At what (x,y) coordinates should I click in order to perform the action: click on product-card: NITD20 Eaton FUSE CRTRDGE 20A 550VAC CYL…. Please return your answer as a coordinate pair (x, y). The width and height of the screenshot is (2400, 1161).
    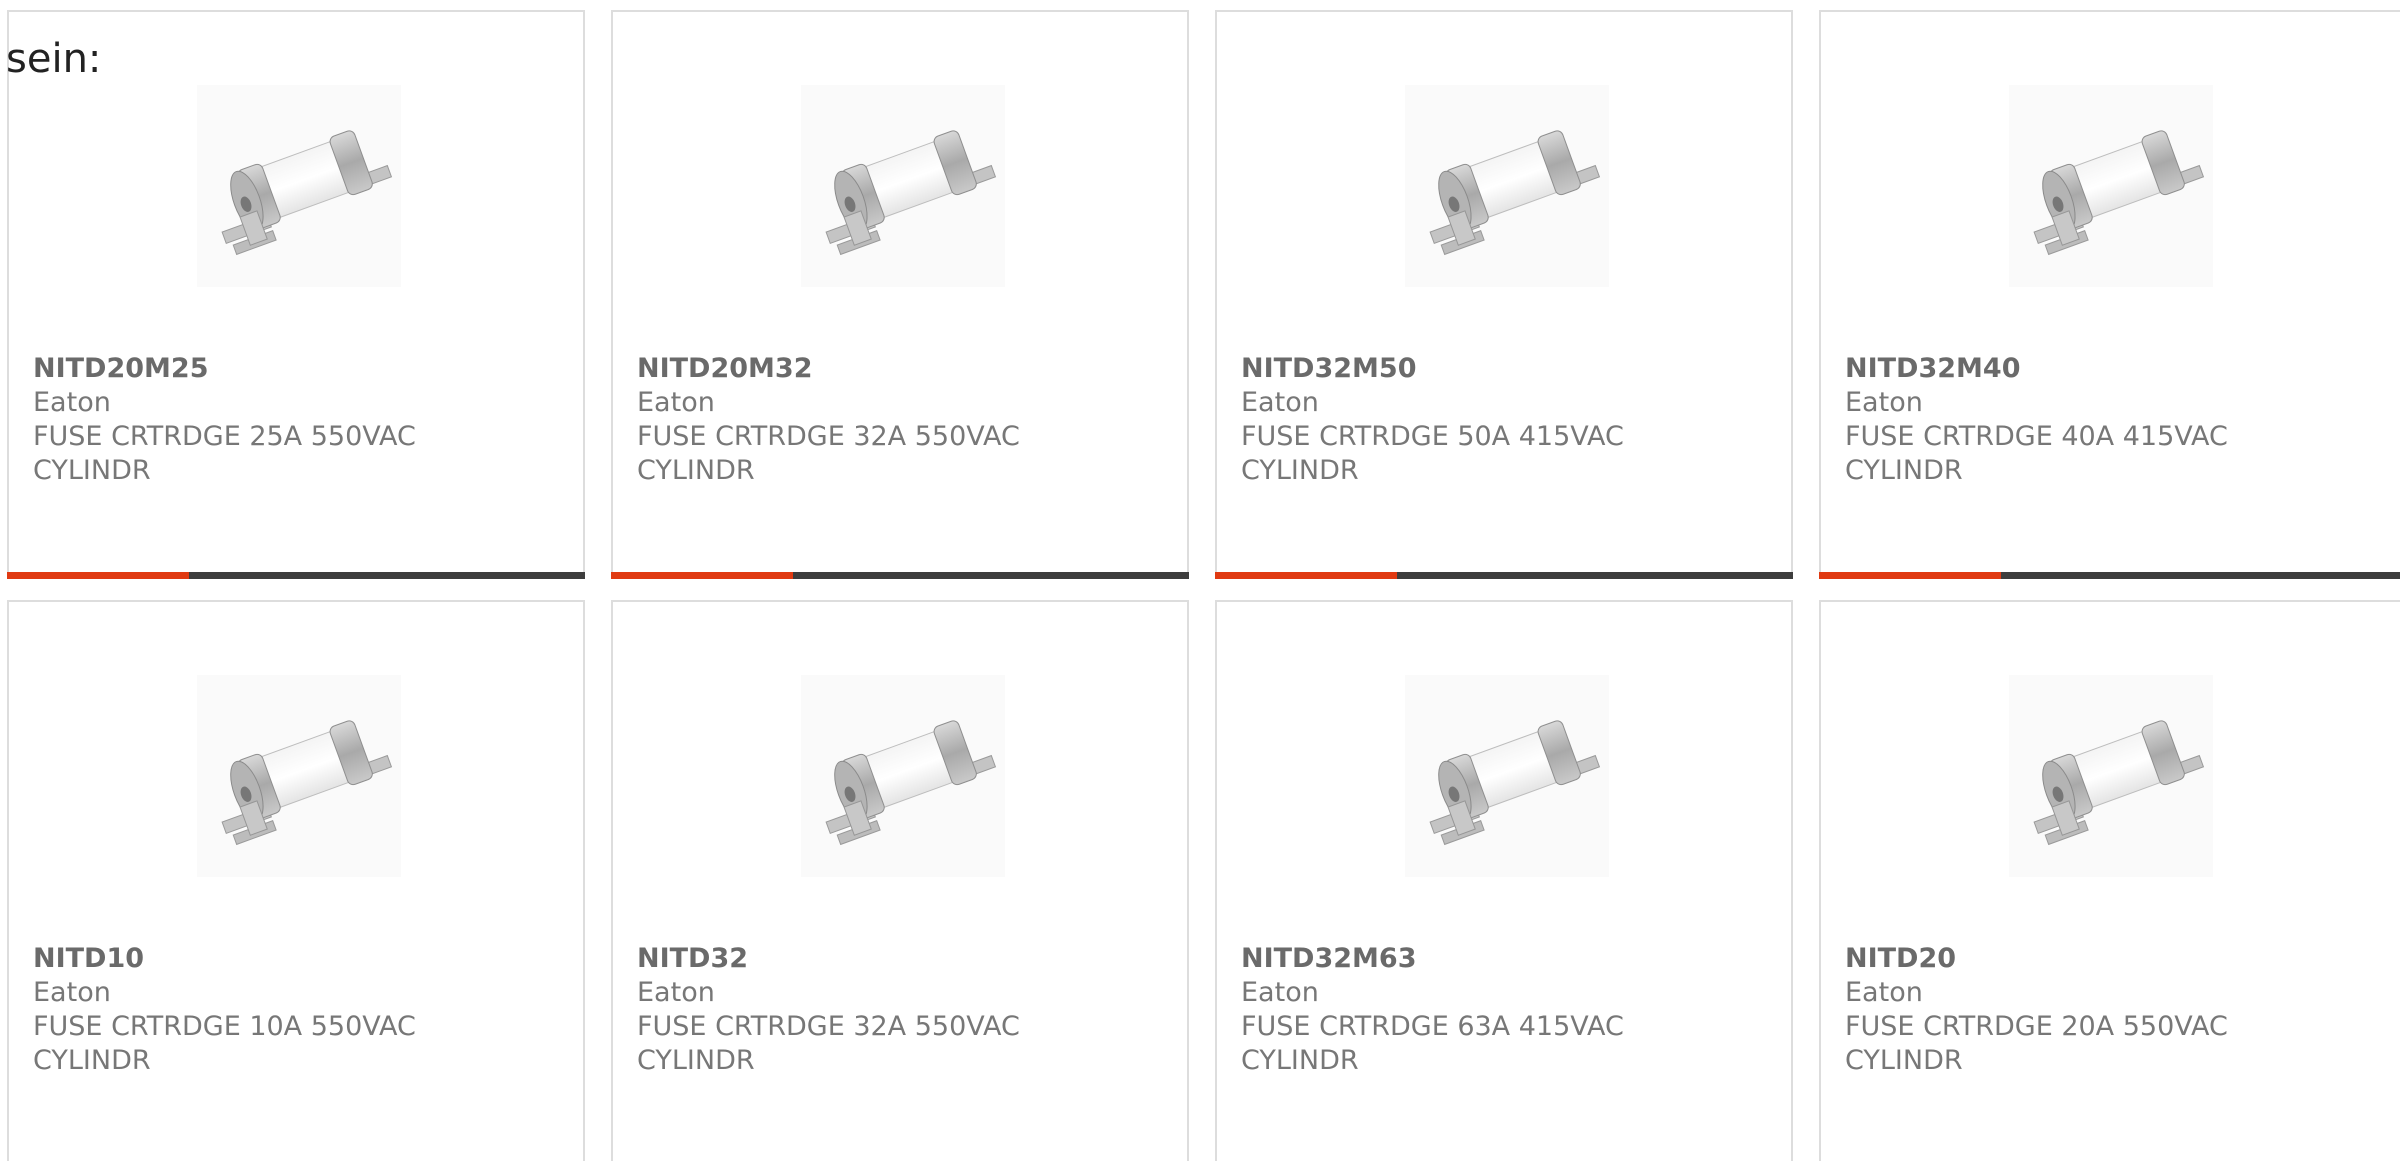
    Looking at the image, I should click on (2109, 880).